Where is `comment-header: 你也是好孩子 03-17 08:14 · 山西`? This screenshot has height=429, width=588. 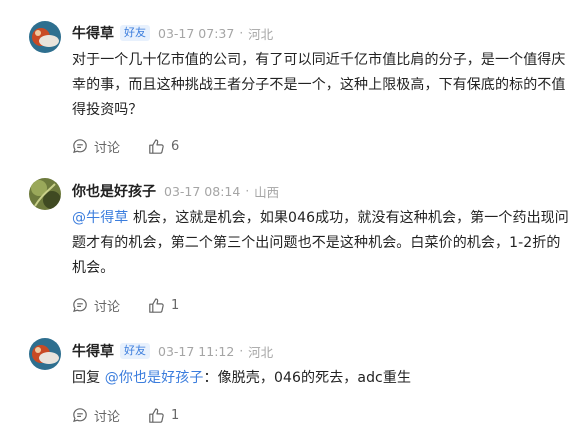
comment-header: 你也是好孩子 03-17 08:14 · 山西 is located at coordinates (175, 191).